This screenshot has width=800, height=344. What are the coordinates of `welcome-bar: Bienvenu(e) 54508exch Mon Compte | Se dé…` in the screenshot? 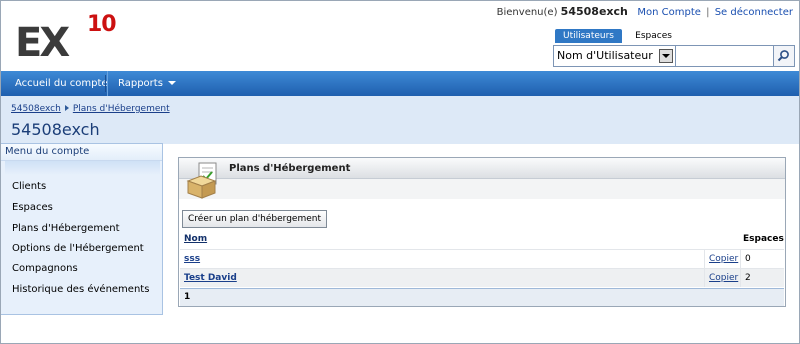 It's located at (645, 11).